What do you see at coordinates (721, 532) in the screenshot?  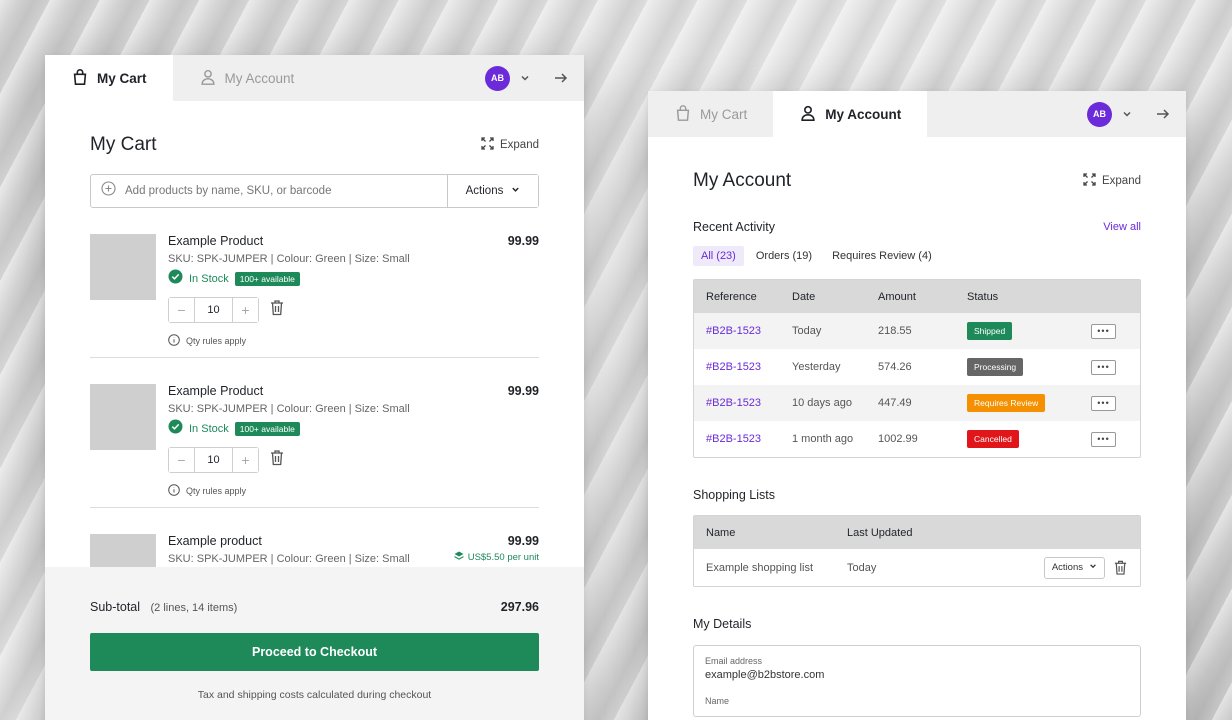 I see `column-header: Name` at bounding box center [721, 532].